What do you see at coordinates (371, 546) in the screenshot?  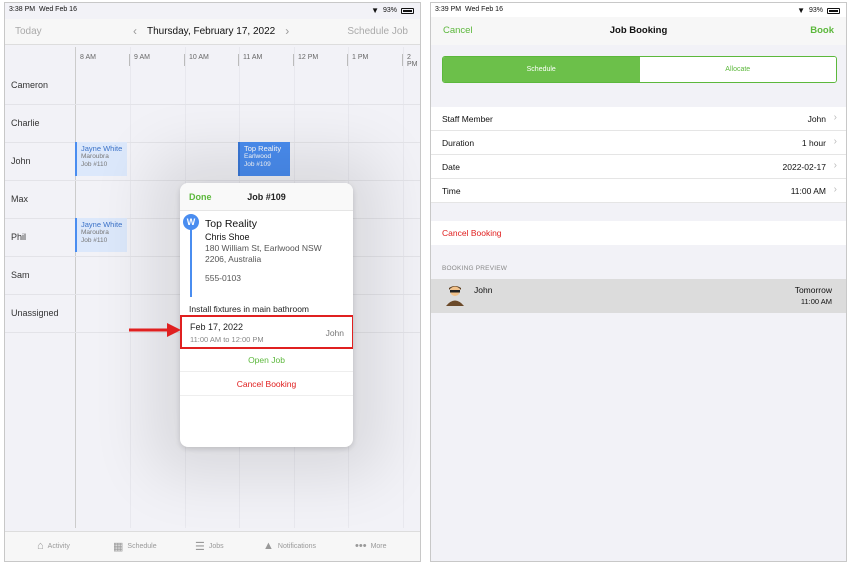 I see `tab-more: ••• More` at bounding box center [371, 546].